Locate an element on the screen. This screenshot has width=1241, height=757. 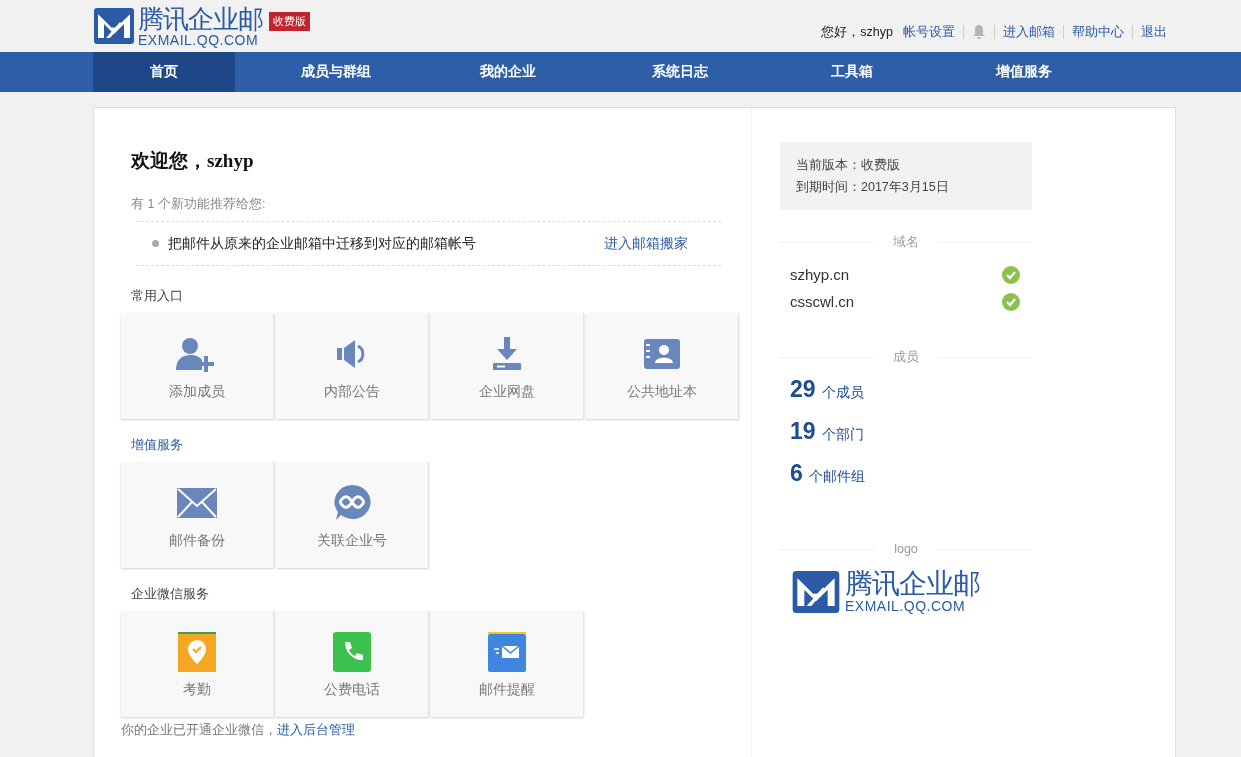
shortcut-tile: 考勤 is located at coordinates (197, 664).